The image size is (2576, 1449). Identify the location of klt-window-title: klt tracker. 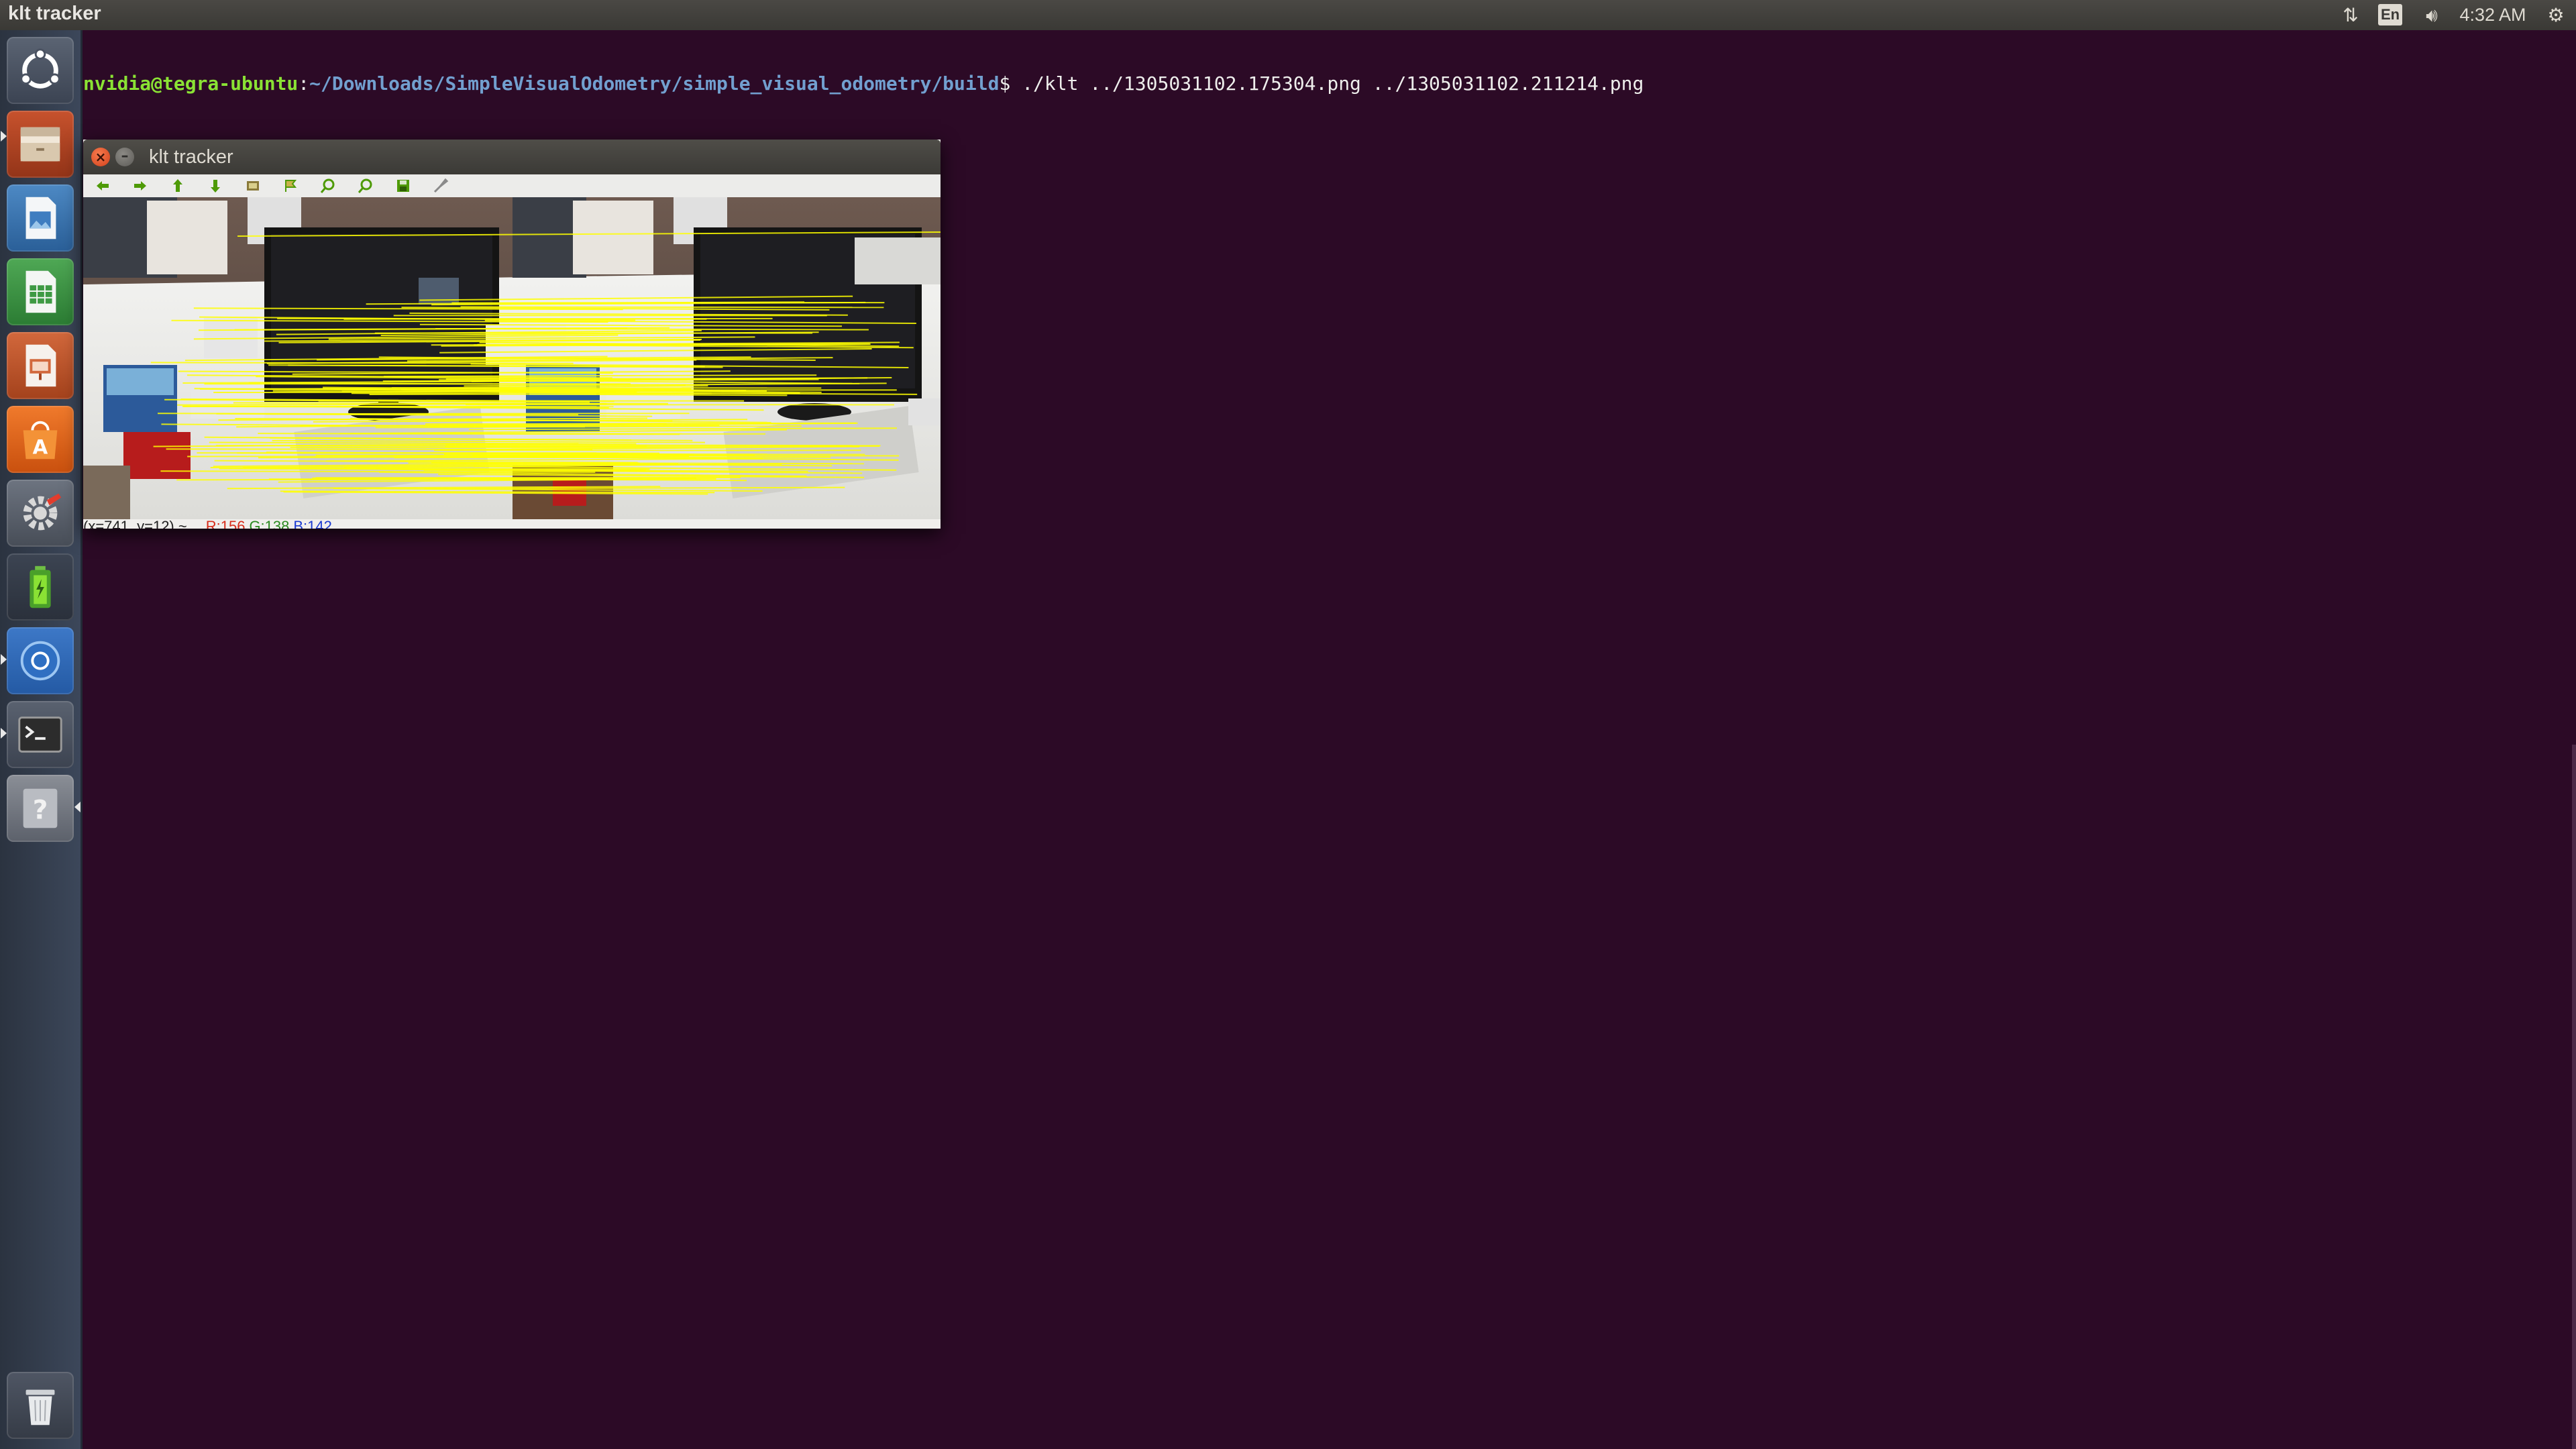
(191, 157).